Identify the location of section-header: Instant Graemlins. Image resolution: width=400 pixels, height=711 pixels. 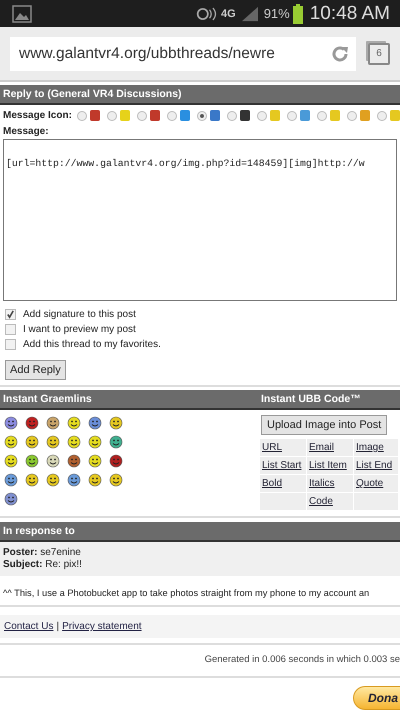
(129, 400).